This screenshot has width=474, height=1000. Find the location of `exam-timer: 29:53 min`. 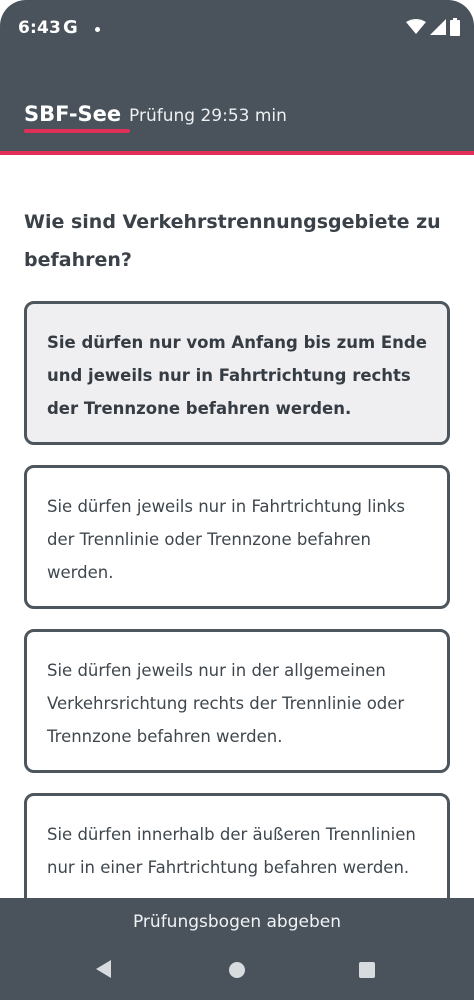

exam-timer: 29:53 min is located at coordinates (243, 116).